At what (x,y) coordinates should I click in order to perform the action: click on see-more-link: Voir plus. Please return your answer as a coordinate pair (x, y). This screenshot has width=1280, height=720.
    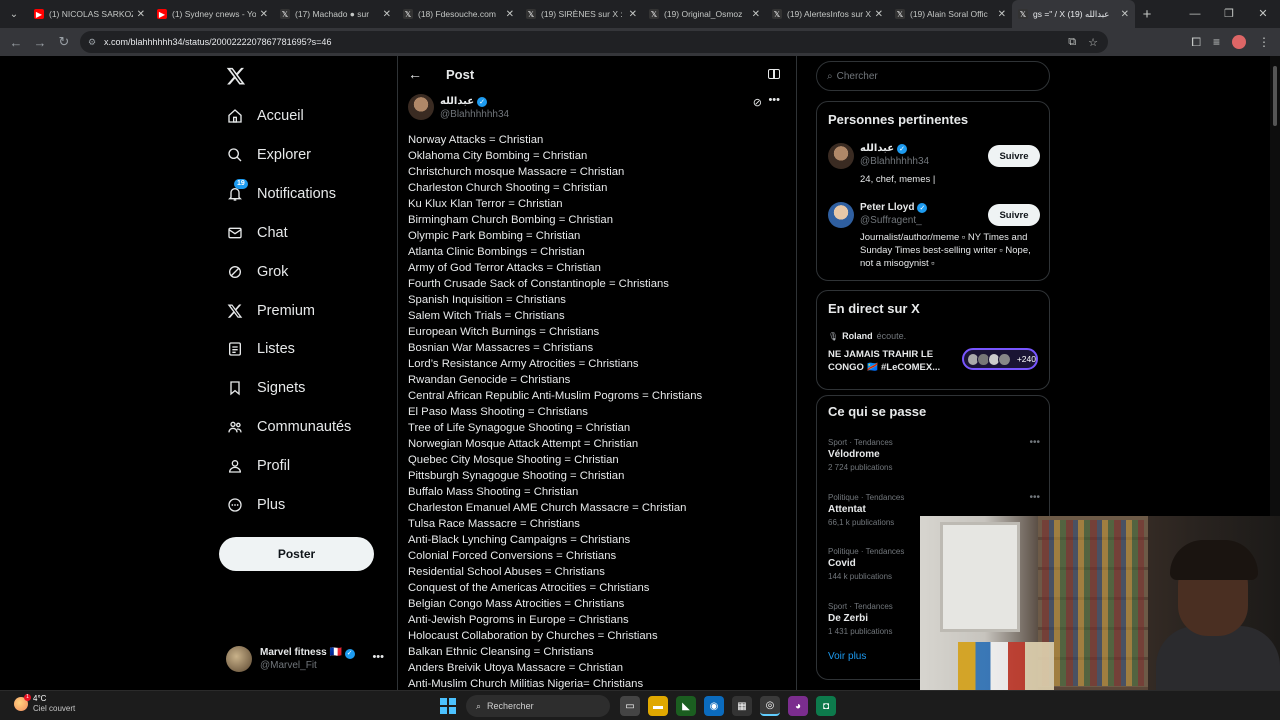
    Looking at the image, I should click on (847, 656).